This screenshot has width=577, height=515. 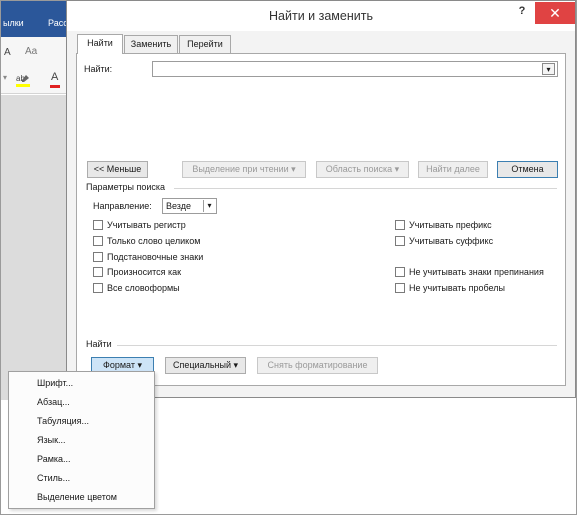 What do you see at coordinates (55, 77) in the screenshot?
I see `font-color-letter: A` at bounding box center [55, 77].